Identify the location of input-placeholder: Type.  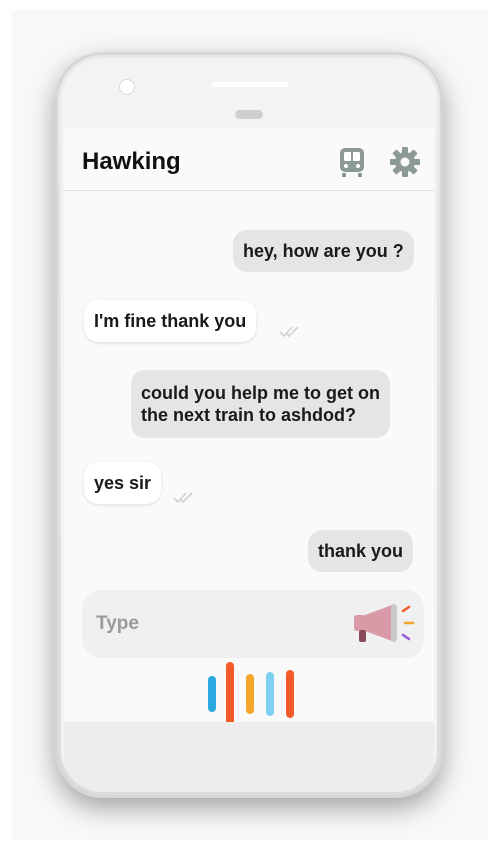
(117, 623).